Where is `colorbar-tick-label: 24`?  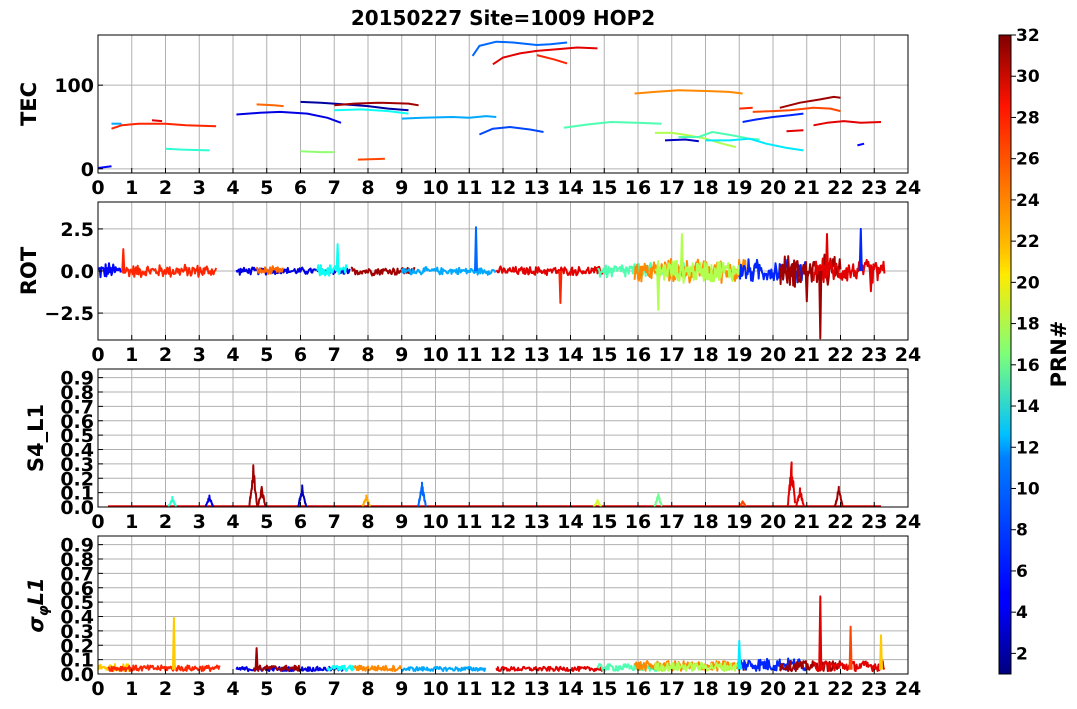 colorbar-tick-label: 24 is located at coordinates (1028, 201).